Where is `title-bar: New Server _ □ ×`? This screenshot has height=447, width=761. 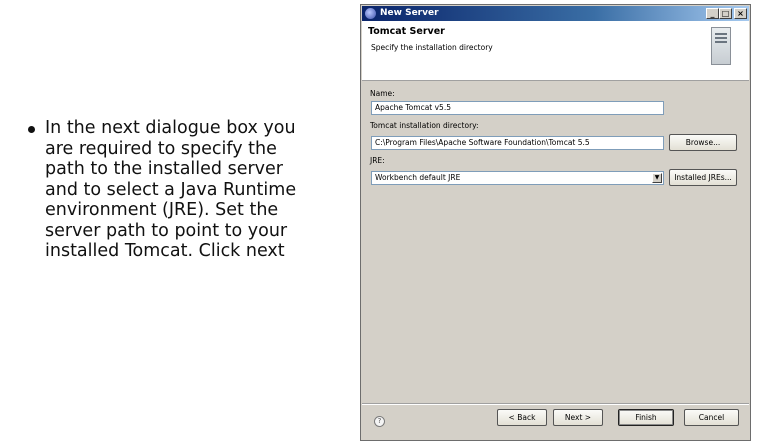
title-bar: New Server _ □ × is located at coordinates (555, 13).